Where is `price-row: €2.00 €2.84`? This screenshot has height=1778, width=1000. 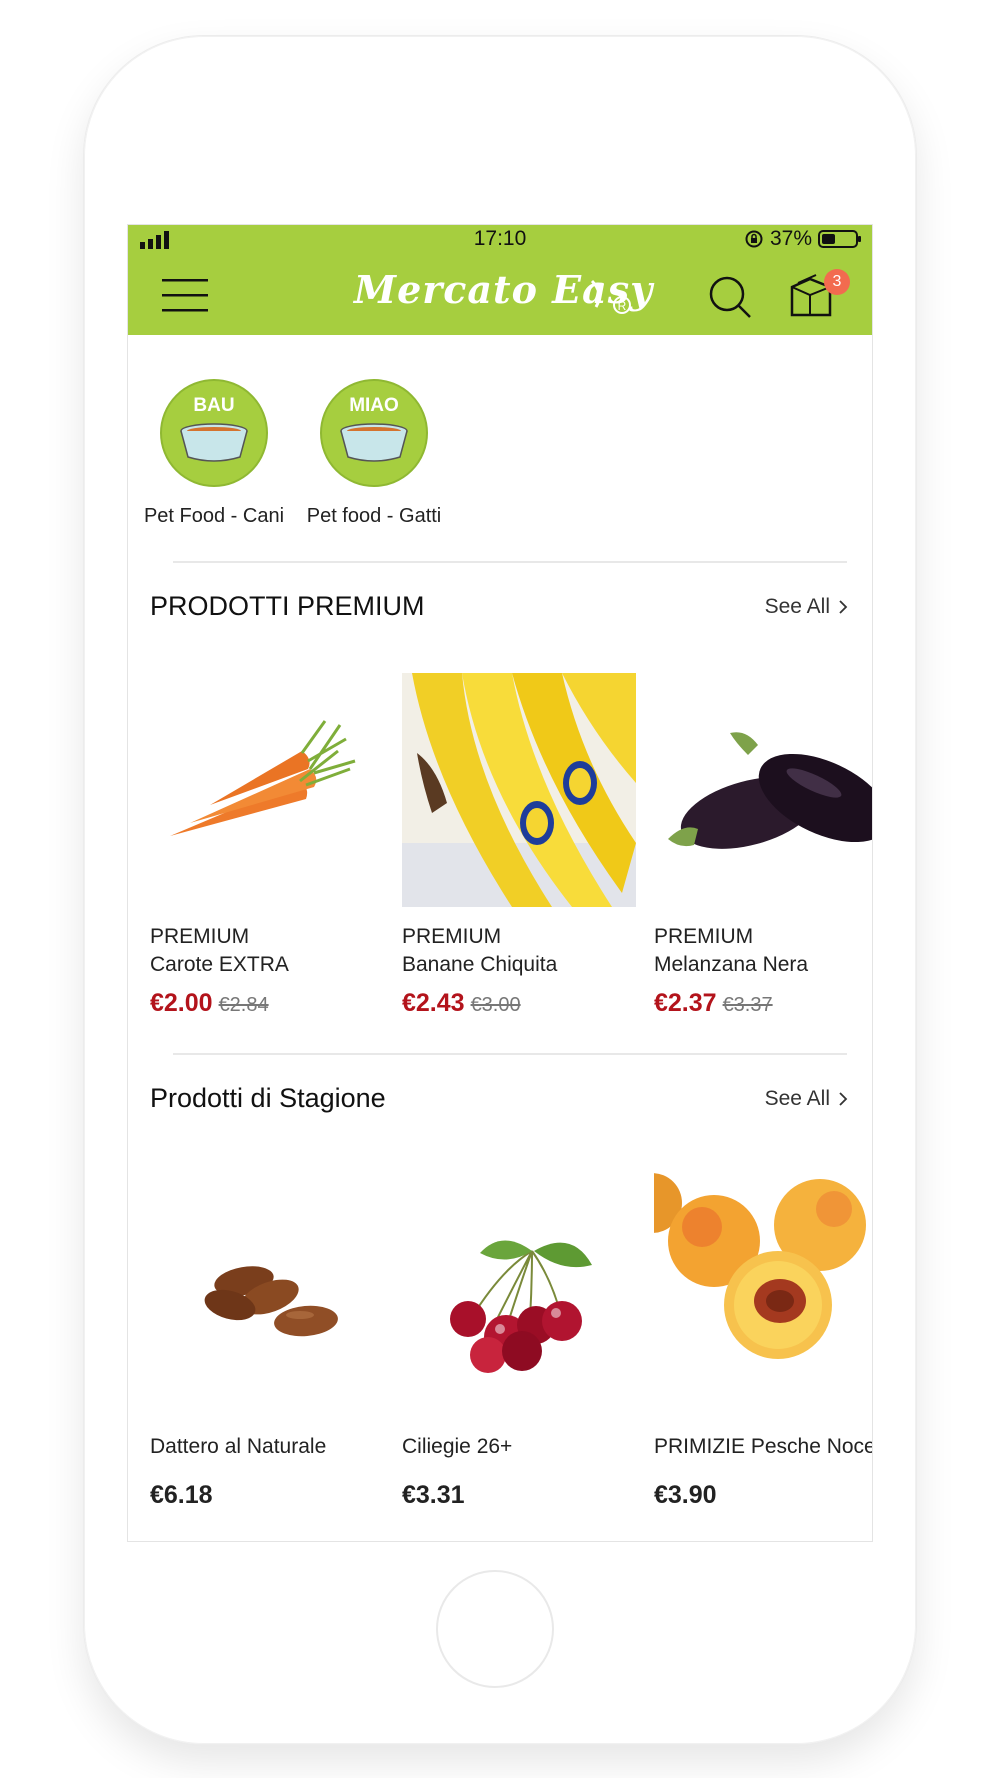 price-row: €2.00 €2.84 is located at coordinates (209, 1003).